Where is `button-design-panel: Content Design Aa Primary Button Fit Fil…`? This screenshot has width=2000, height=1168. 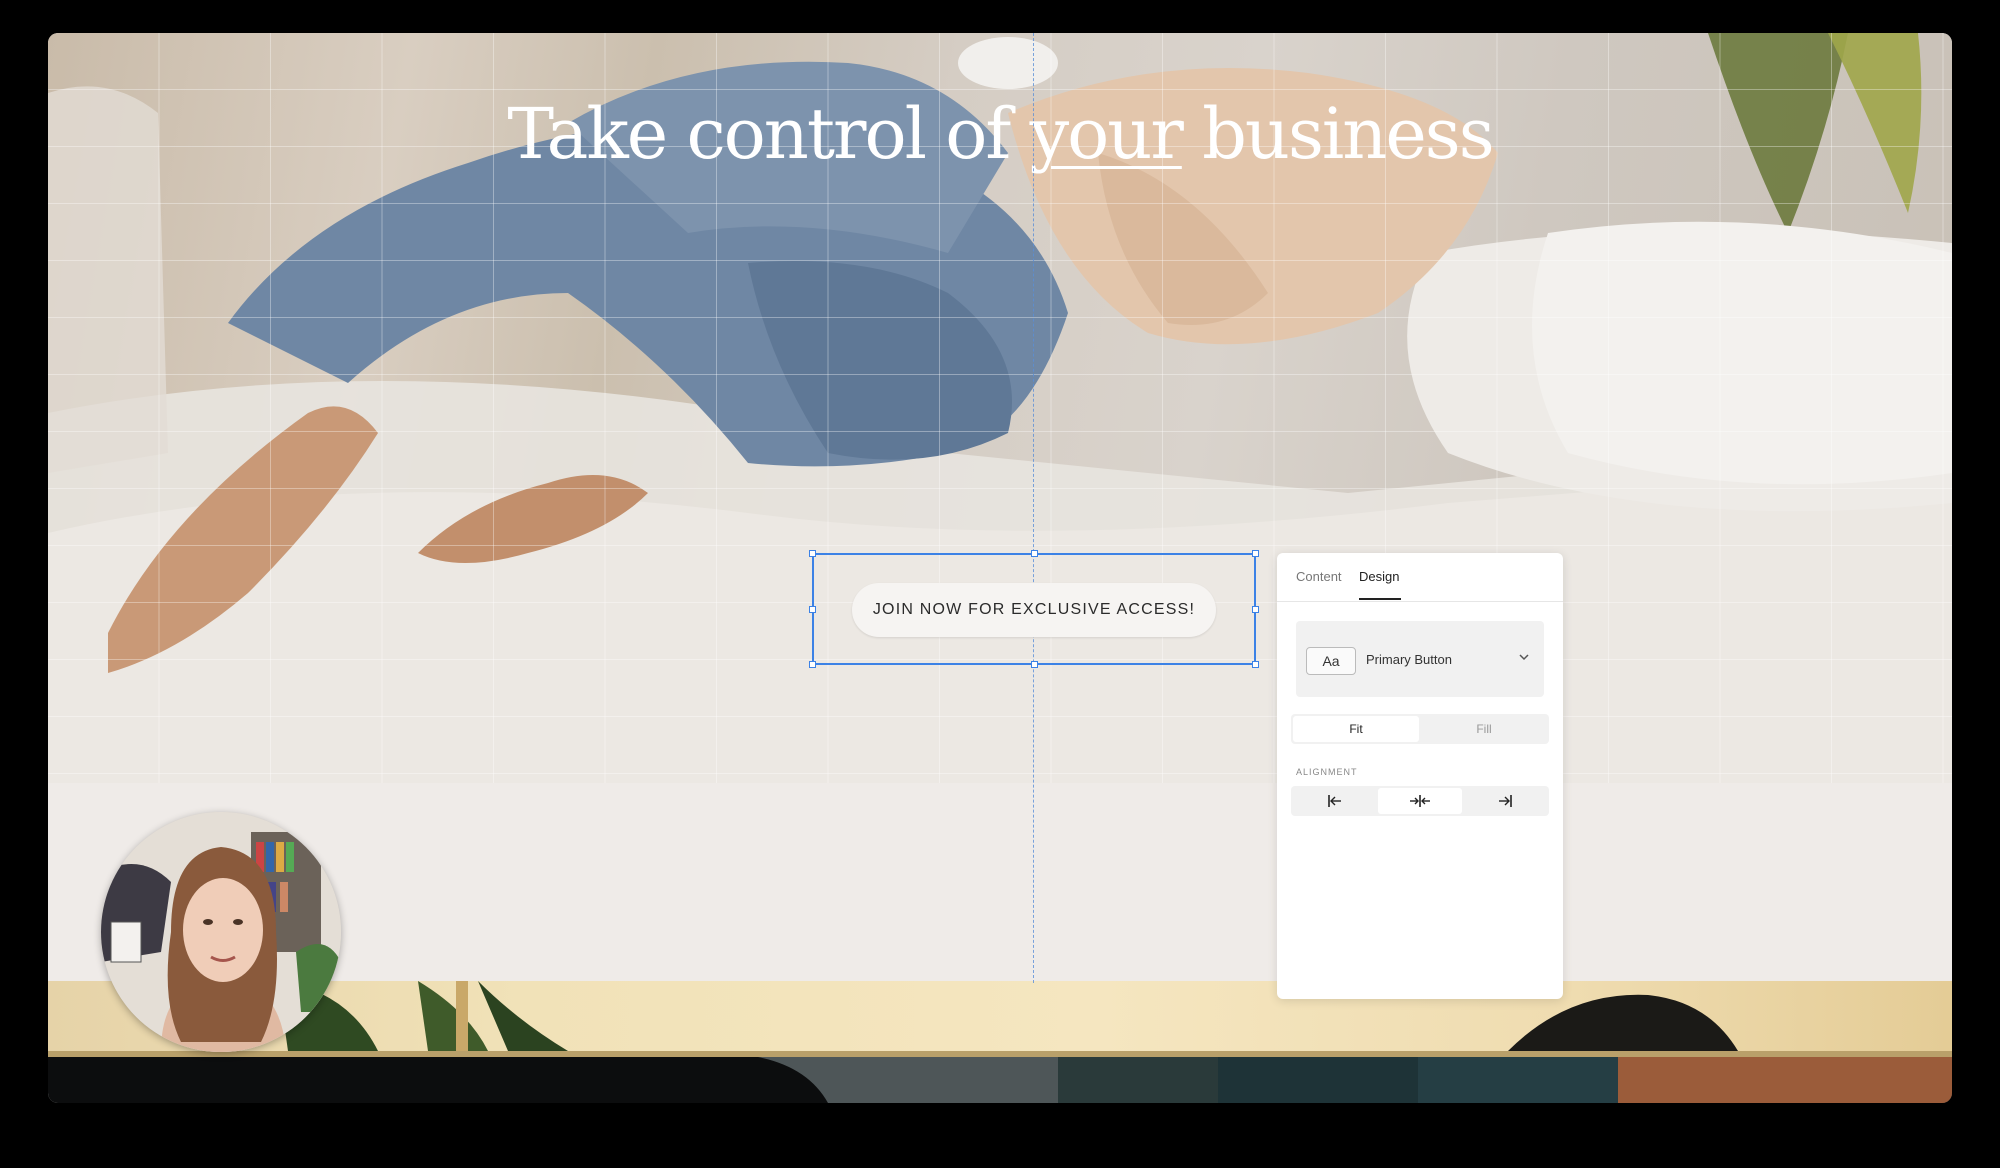 button-design-panel: Content Design Aa Primary Button Fit Fil… is located at coordinates (1420, 776).